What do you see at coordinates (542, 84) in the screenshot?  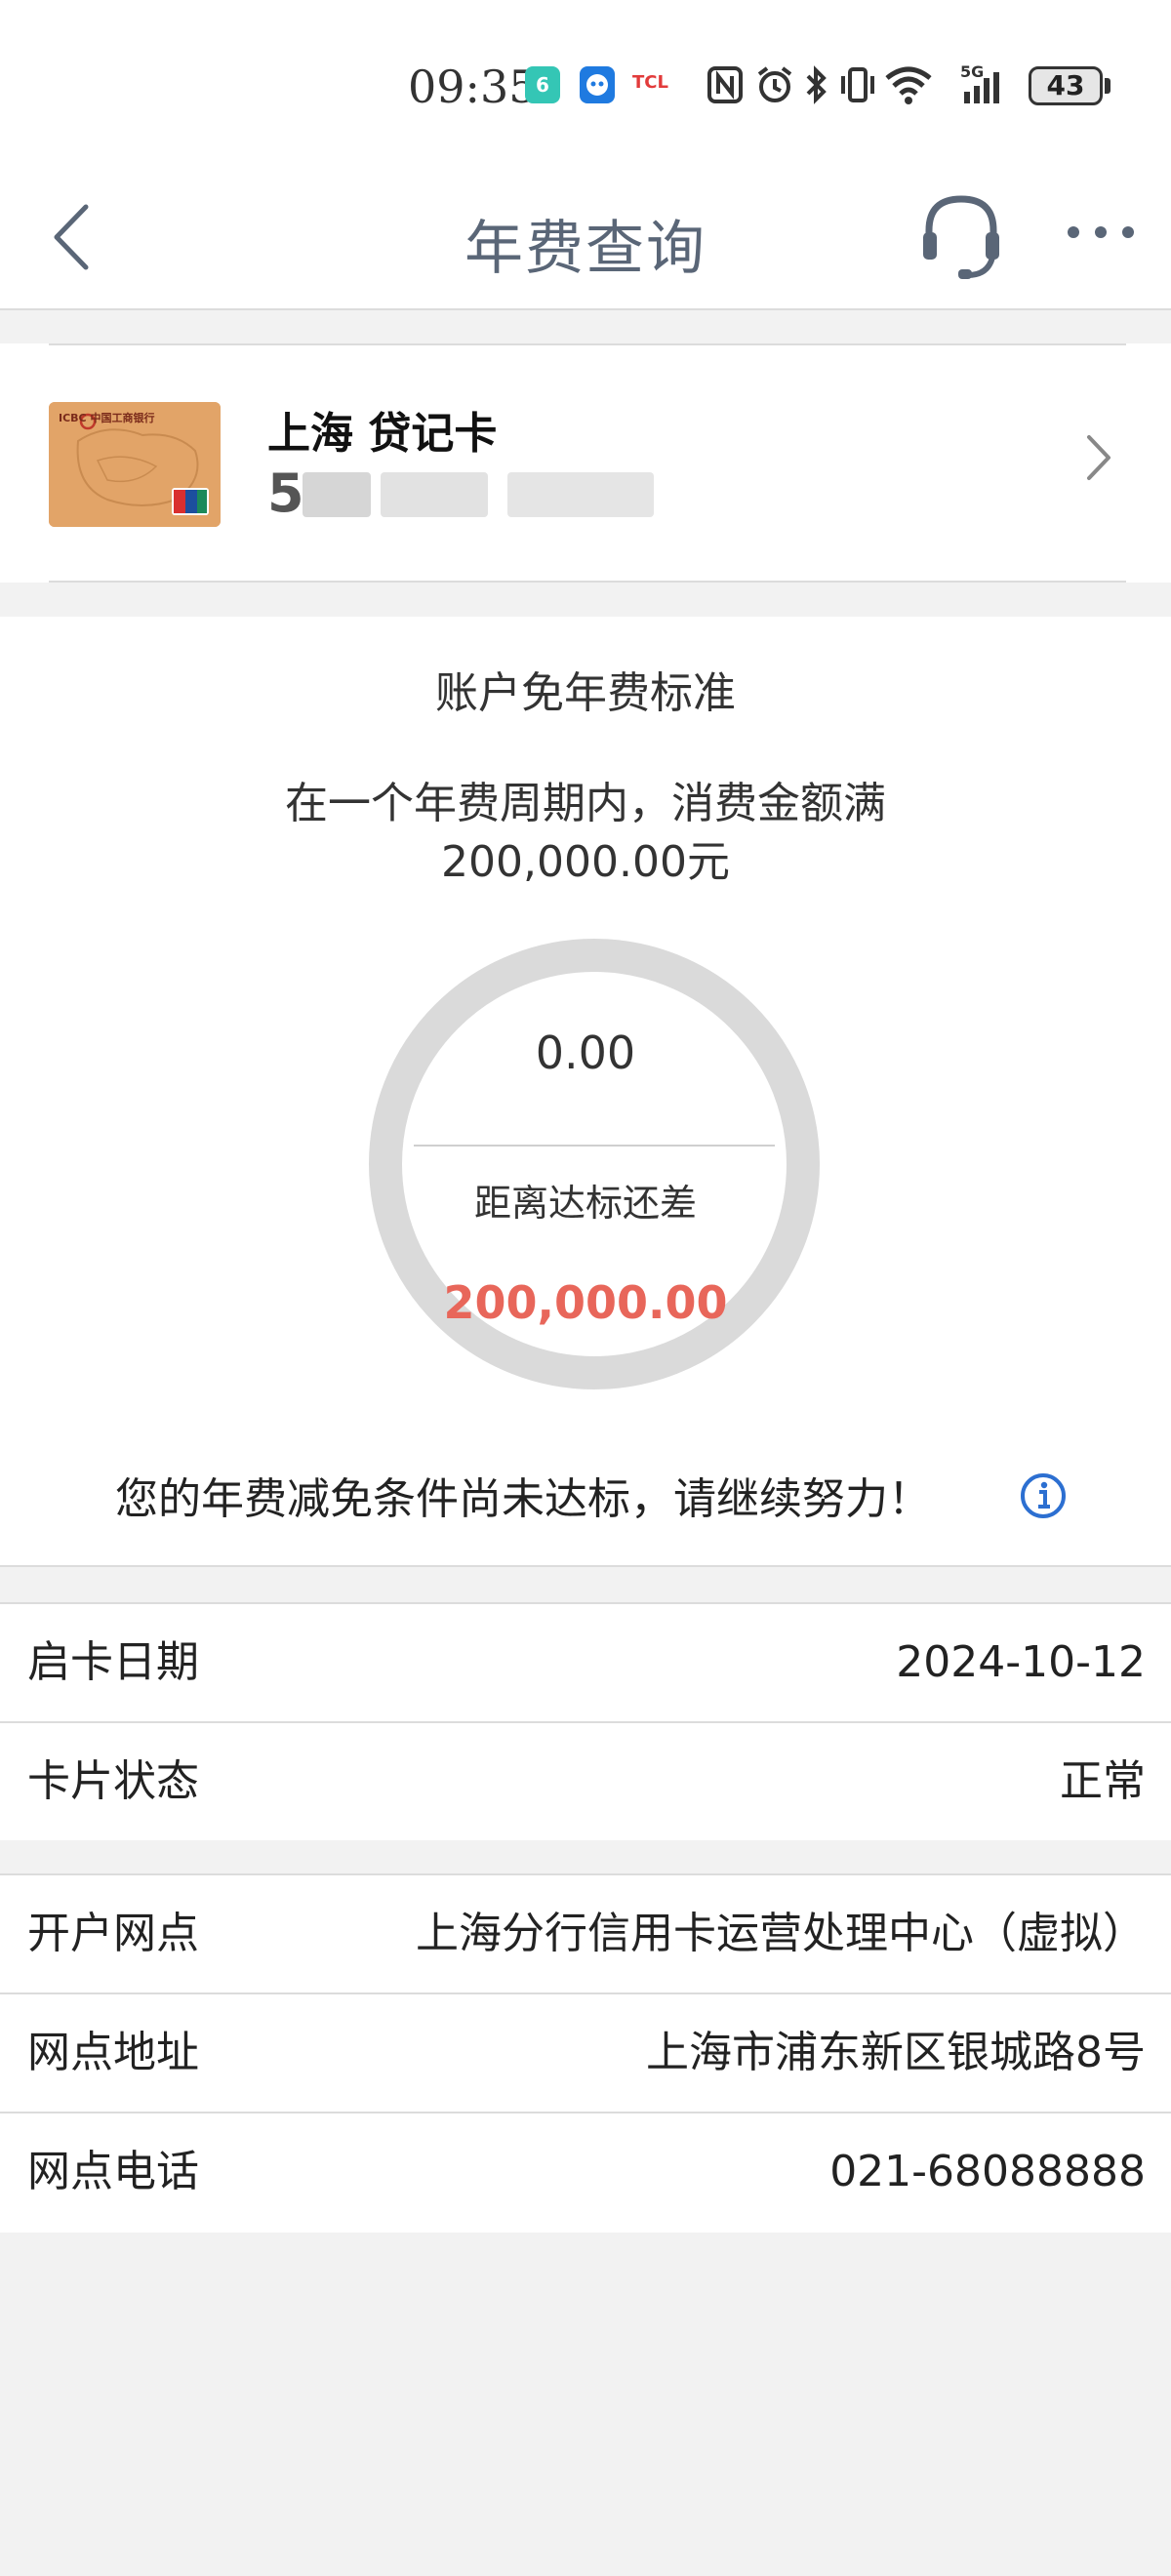 I see `notification-app-icon: 6` at bounding box center [542, 84].